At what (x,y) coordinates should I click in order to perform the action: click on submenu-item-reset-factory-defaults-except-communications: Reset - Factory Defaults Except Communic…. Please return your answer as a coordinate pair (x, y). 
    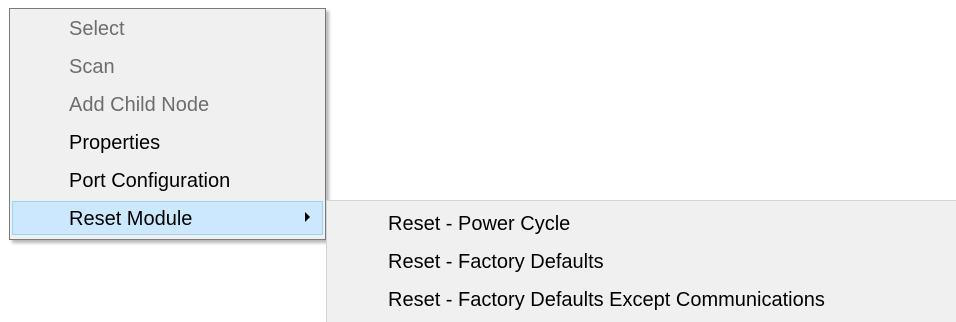
    Looking at the image, I should click on (642, 297).